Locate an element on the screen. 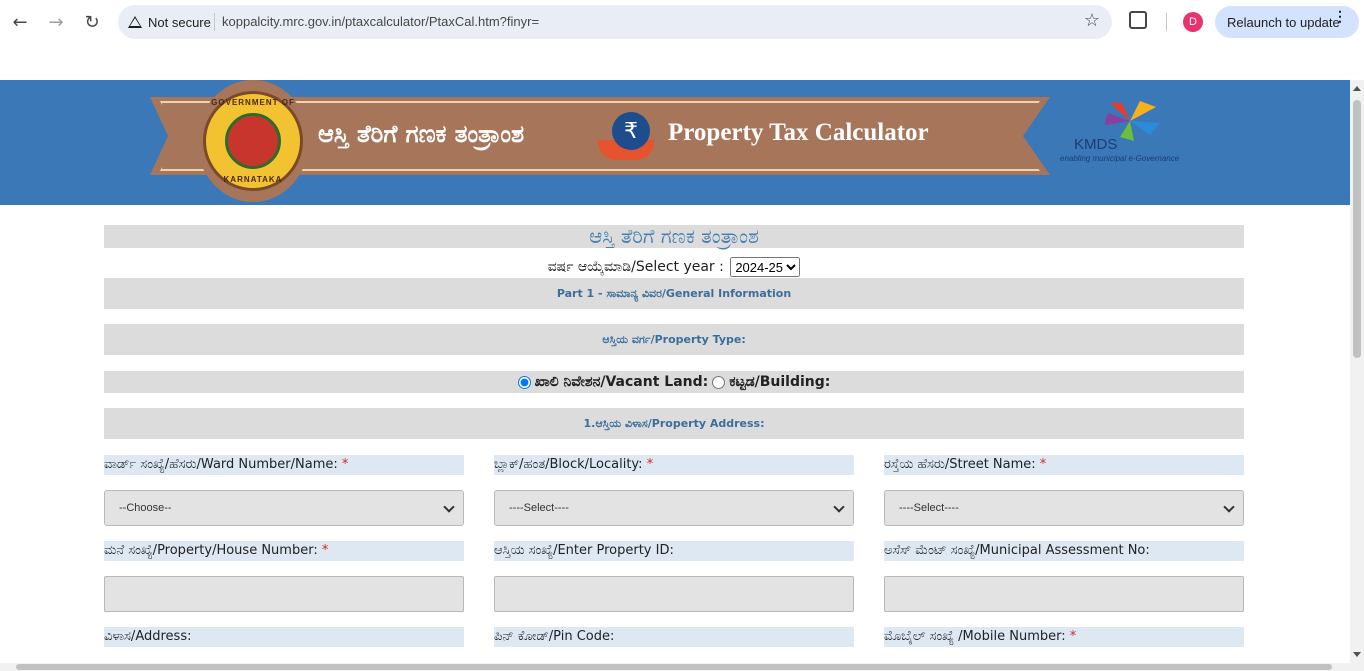 This screenshot has height=671, width=1364. street-select-value: ----Select---- is located at coordinates (929, 508).